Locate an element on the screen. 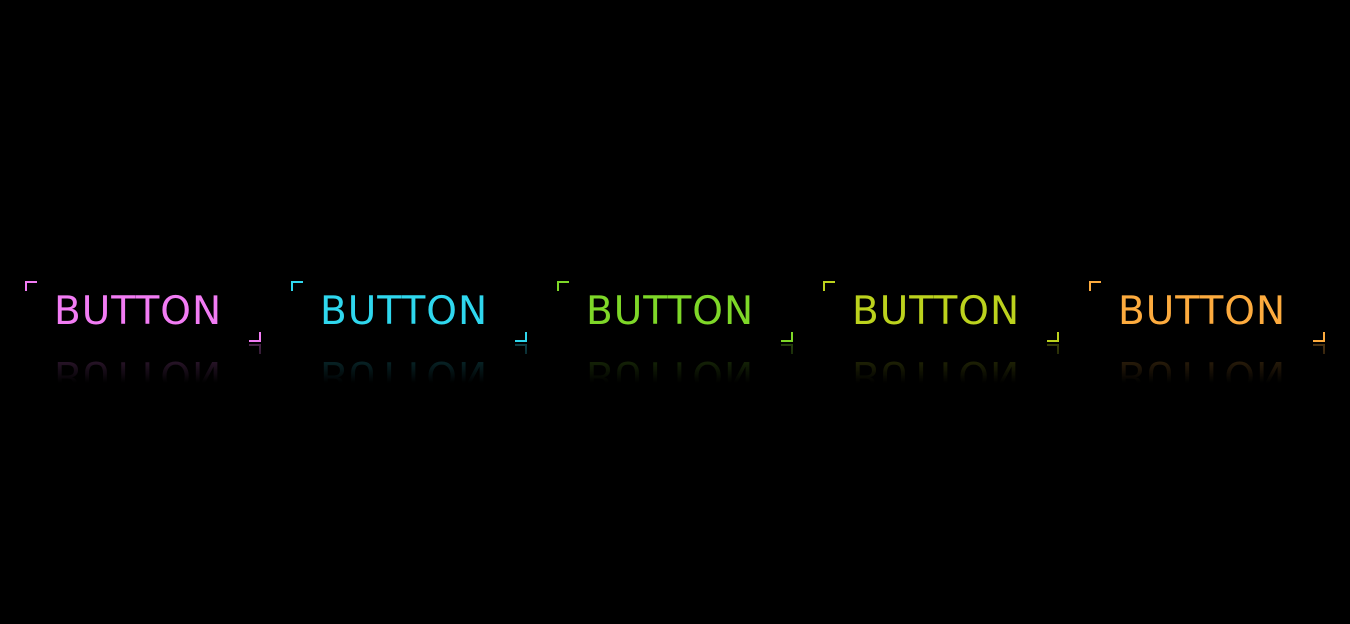 Image resolution: width=1350 pixels, height=624 pixels. neon-button-orange: BUTTON is located at coordinates (1207, 313).